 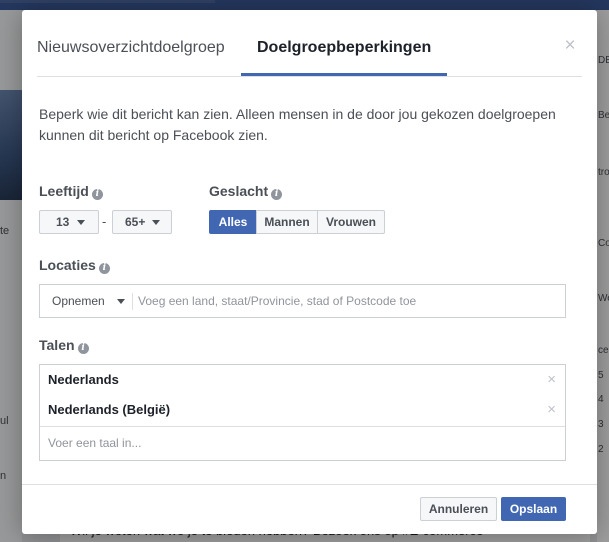 What do you see at coordinates (57, 345) in the screenshot?
I see `languages-label-text: Talen` at bounding box center [57, 345].